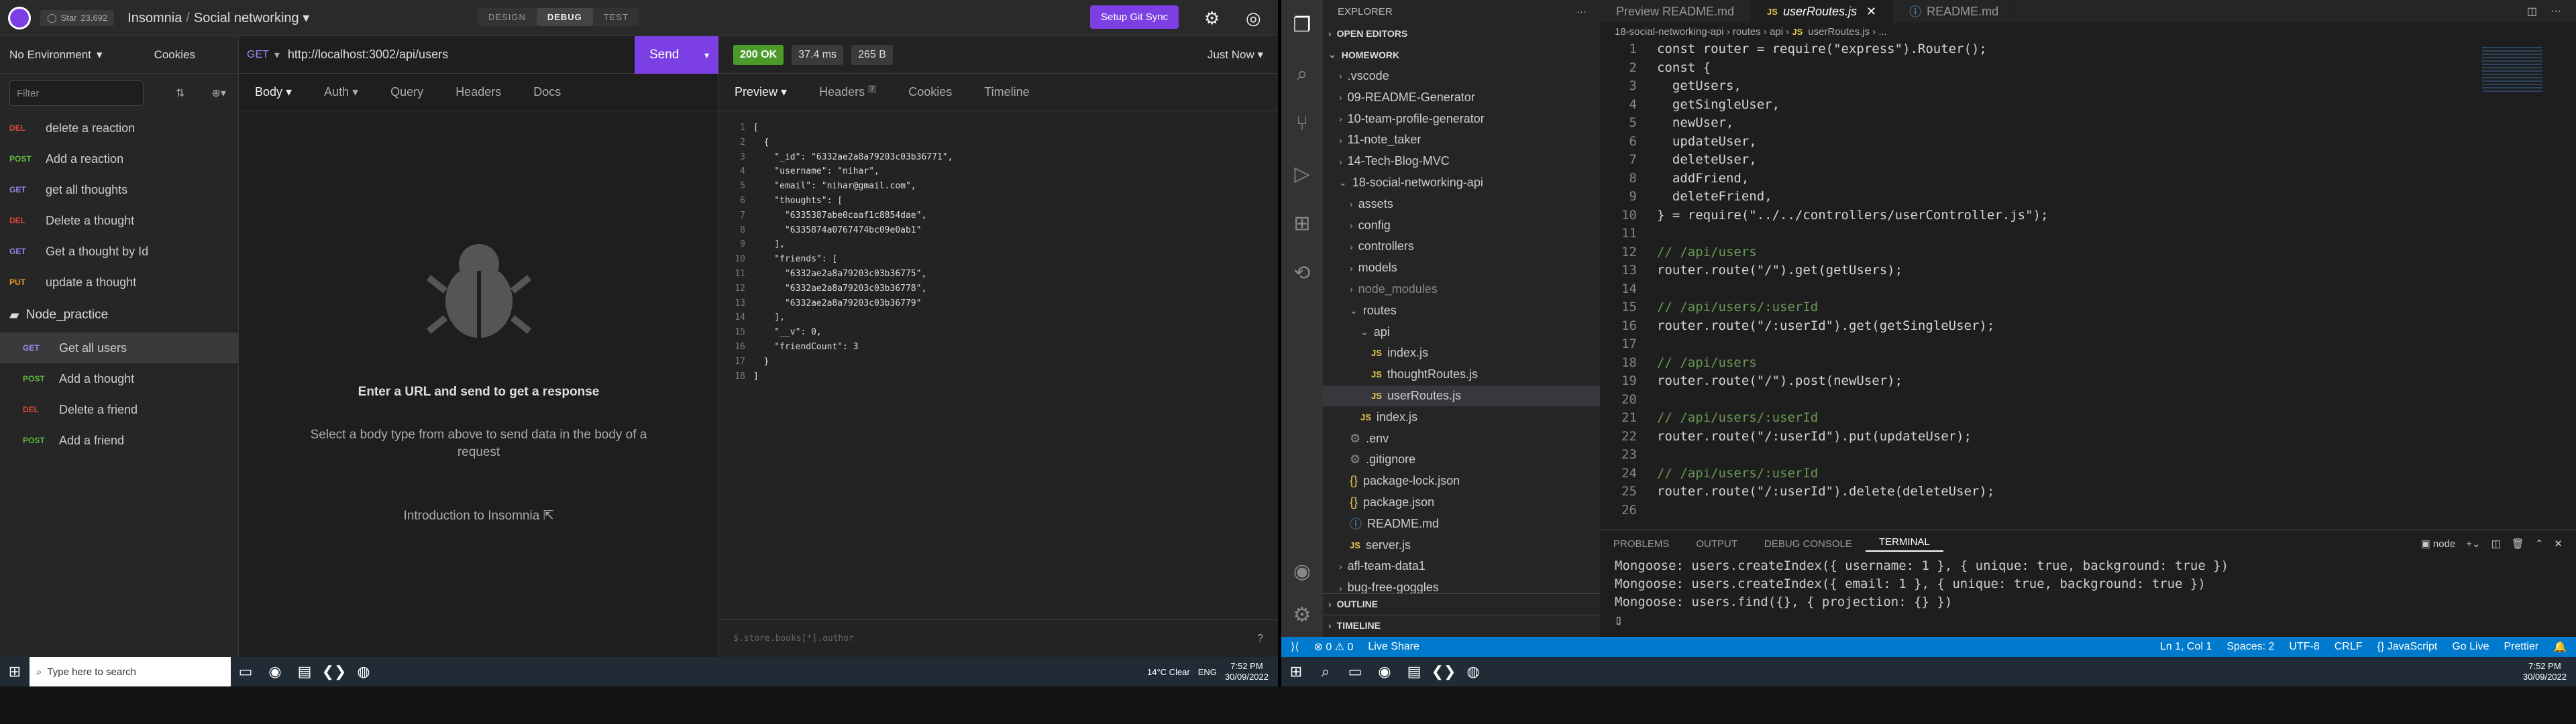  What do you see at coordinates (478, 516) in the screenshot?
I see `intro-link: Introduction to Insomnia ⇱` at bounding box center [478, 516].